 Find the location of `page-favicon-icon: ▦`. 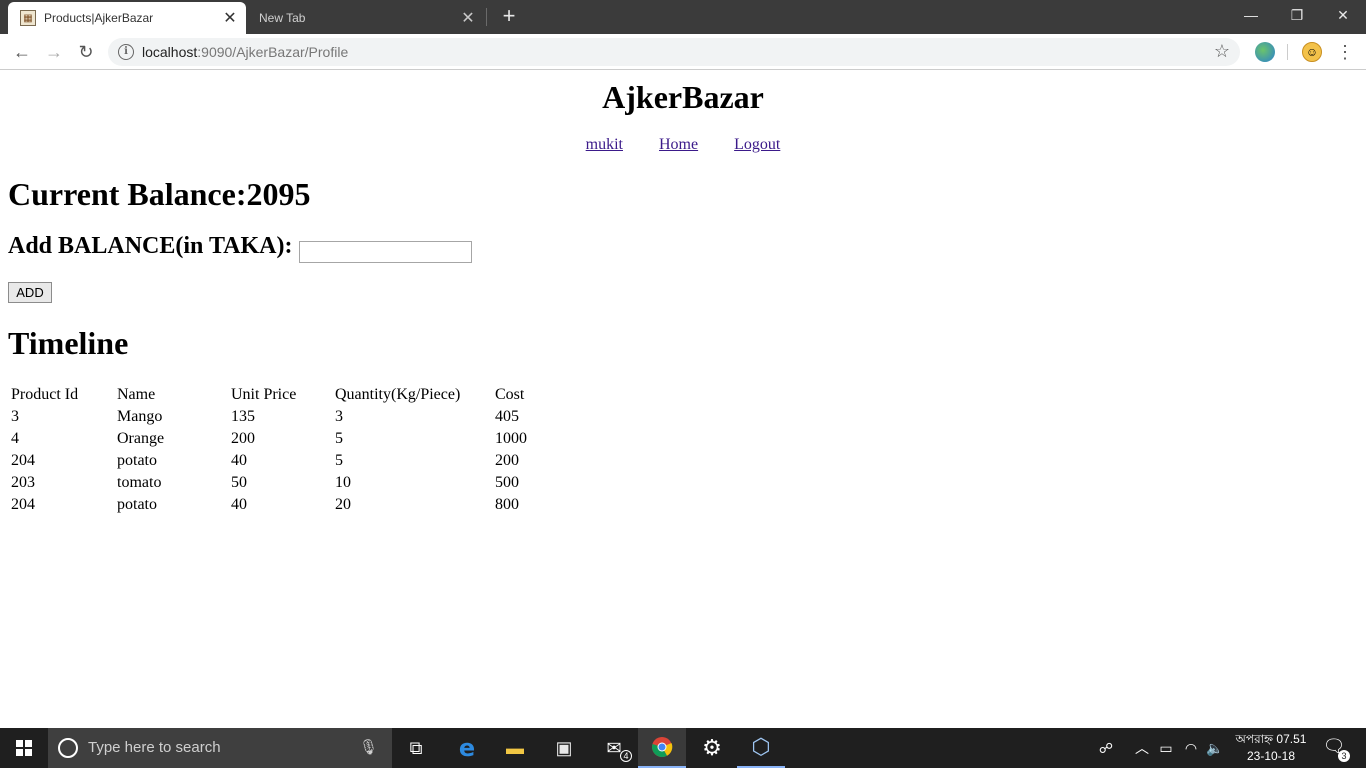

page-favicon-icon: ▦ is located at coordinates (28, 18).